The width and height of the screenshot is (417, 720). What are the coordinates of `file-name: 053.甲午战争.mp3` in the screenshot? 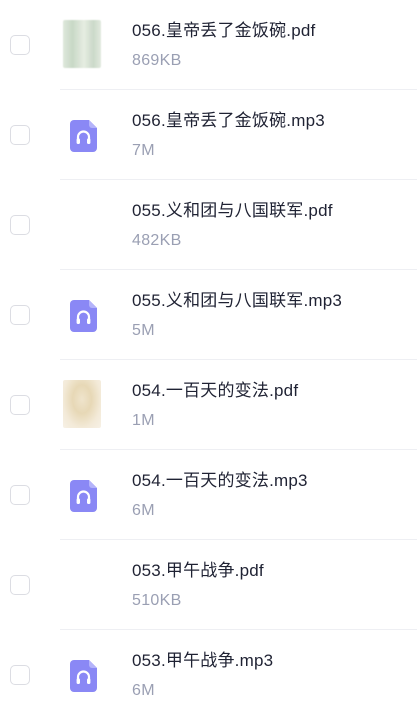 It's located at (203, 660).